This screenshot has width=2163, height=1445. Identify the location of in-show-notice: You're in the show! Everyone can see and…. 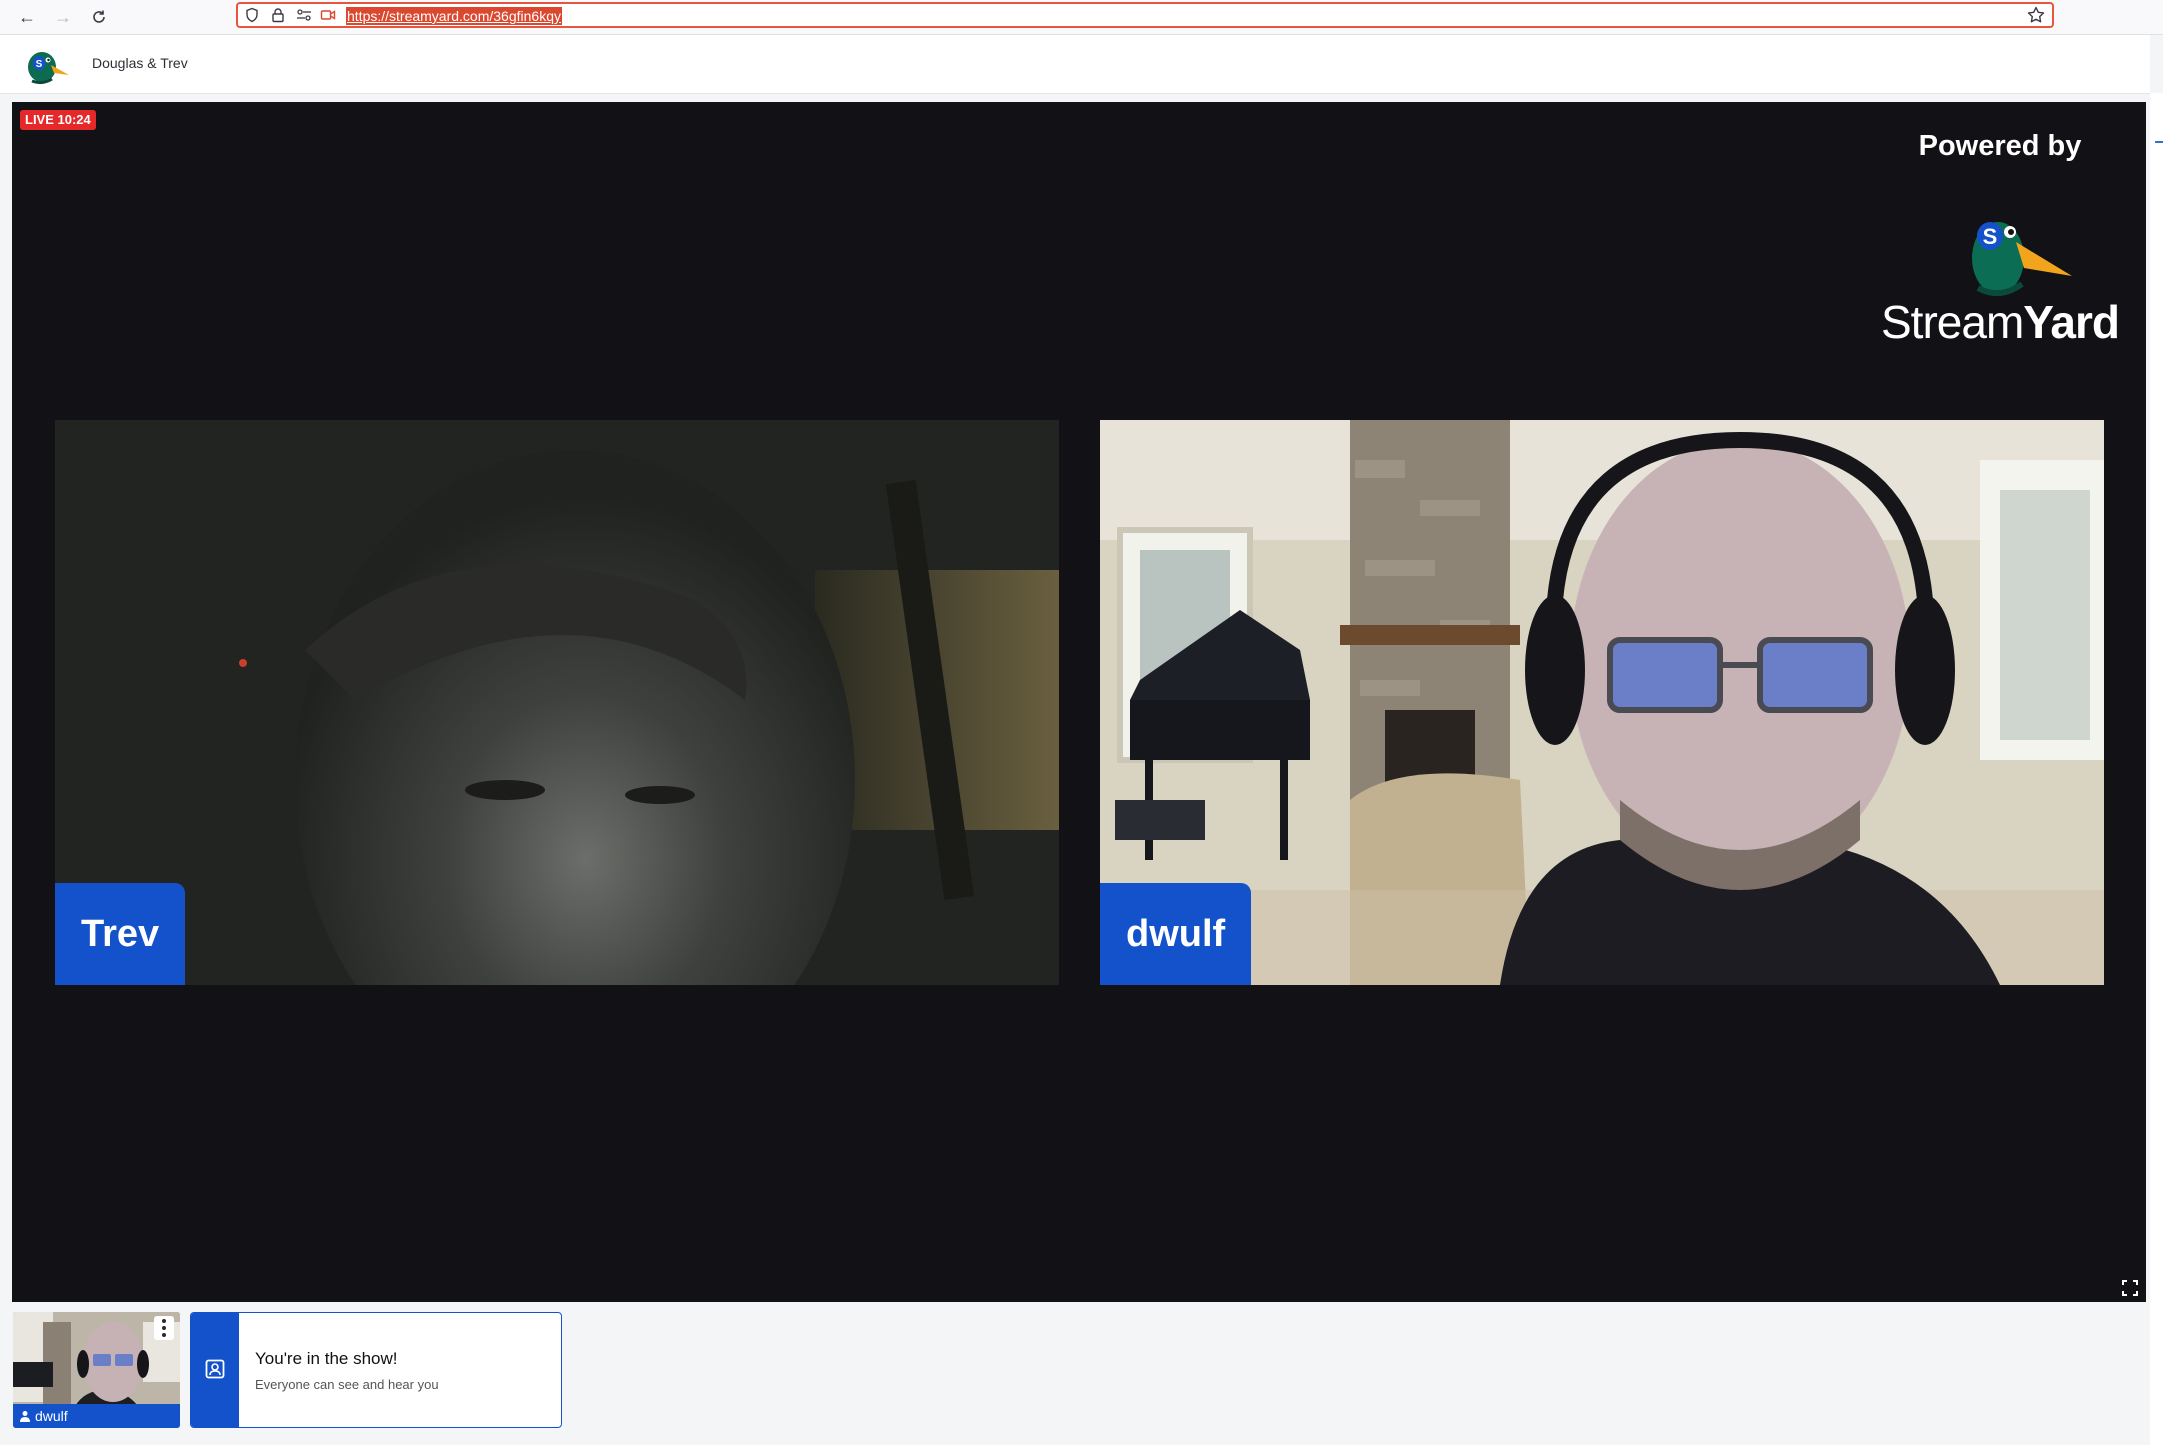
(376, 1370).